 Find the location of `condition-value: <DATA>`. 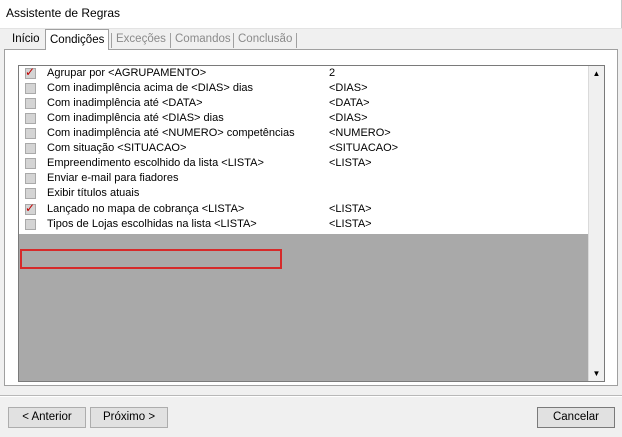

condition-value: <DATA> is located at coordinates (349, 103).